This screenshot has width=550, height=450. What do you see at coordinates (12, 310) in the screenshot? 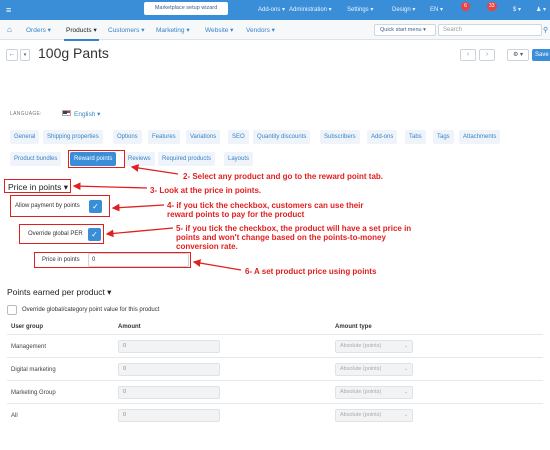
I see `override-global-value-checkbox` at bounding box center [12, 310].